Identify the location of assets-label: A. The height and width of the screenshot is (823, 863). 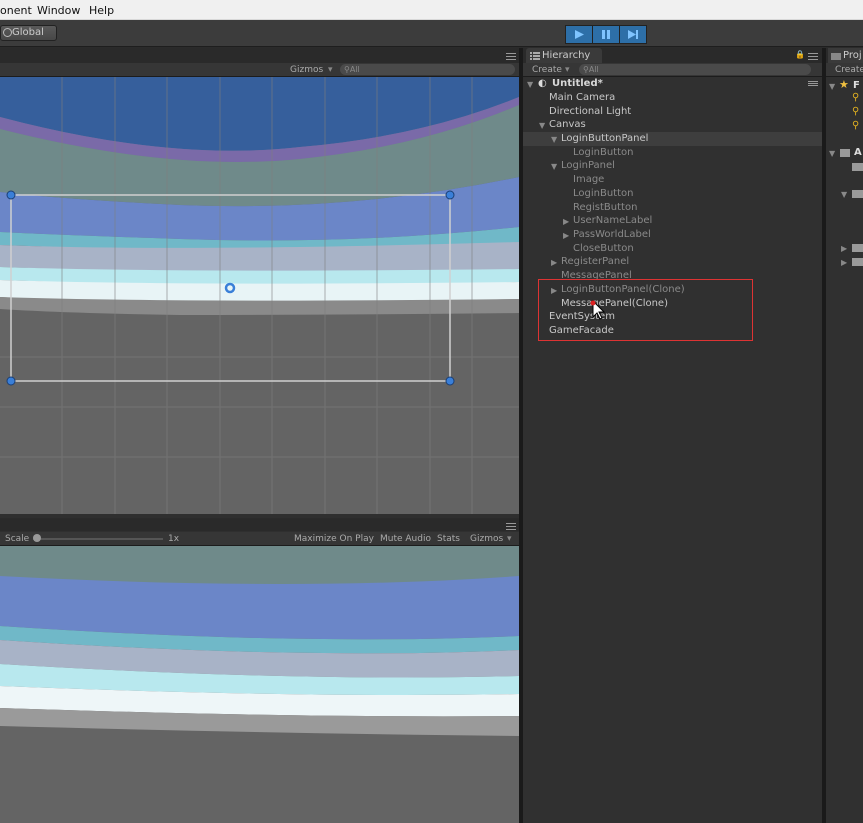
(858, 152).